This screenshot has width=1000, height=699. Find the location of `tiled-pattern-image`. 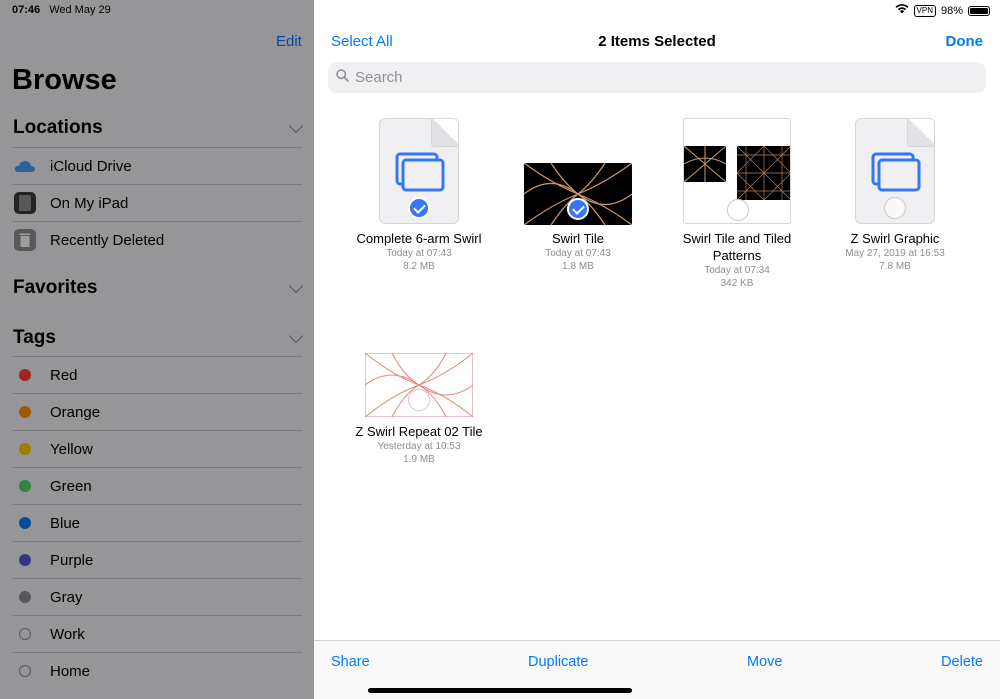

tiled-pattern-image is located at coordinates (763, 173).